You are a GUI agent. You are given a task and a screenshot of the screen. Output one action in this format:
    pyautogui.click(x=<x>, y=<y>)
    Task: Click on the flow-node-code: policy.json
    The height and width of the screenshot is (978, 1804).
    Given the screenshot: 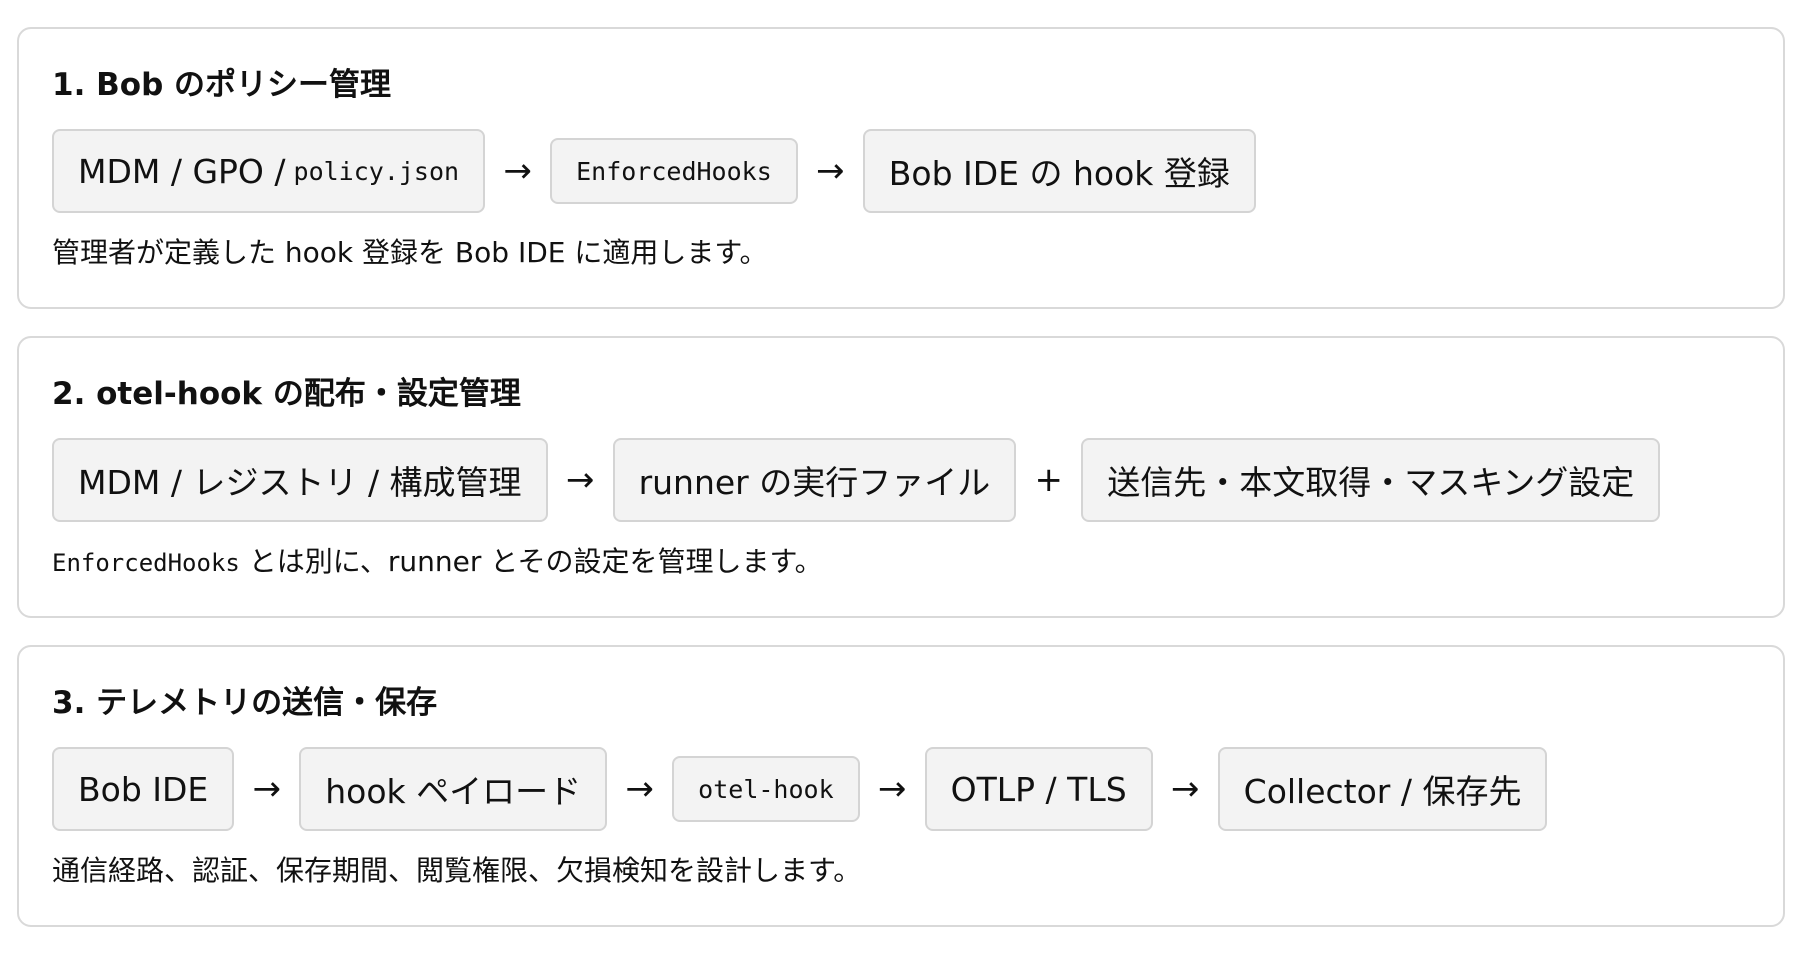 What is the action you would take?
    pyautogui.click(x=376, y=171)
    